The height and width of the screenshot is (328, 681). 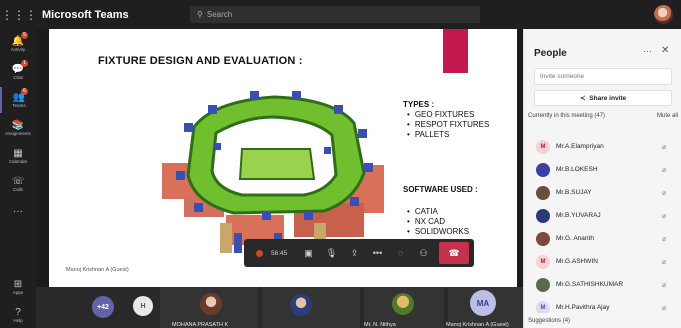 I want to click on rail-bottom: ⊞ Apps? Help, so click(x=18, y=300).